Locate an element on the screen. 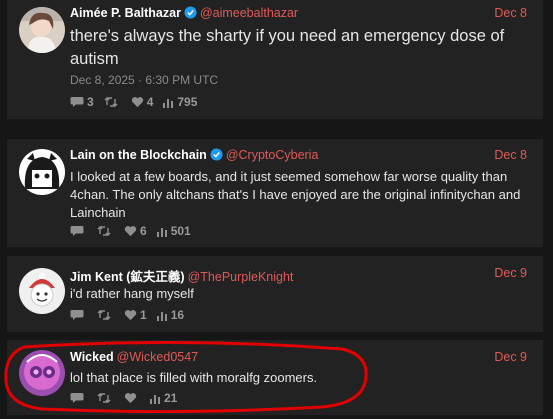  like-button: 6 is located at coordinates (135, 231).